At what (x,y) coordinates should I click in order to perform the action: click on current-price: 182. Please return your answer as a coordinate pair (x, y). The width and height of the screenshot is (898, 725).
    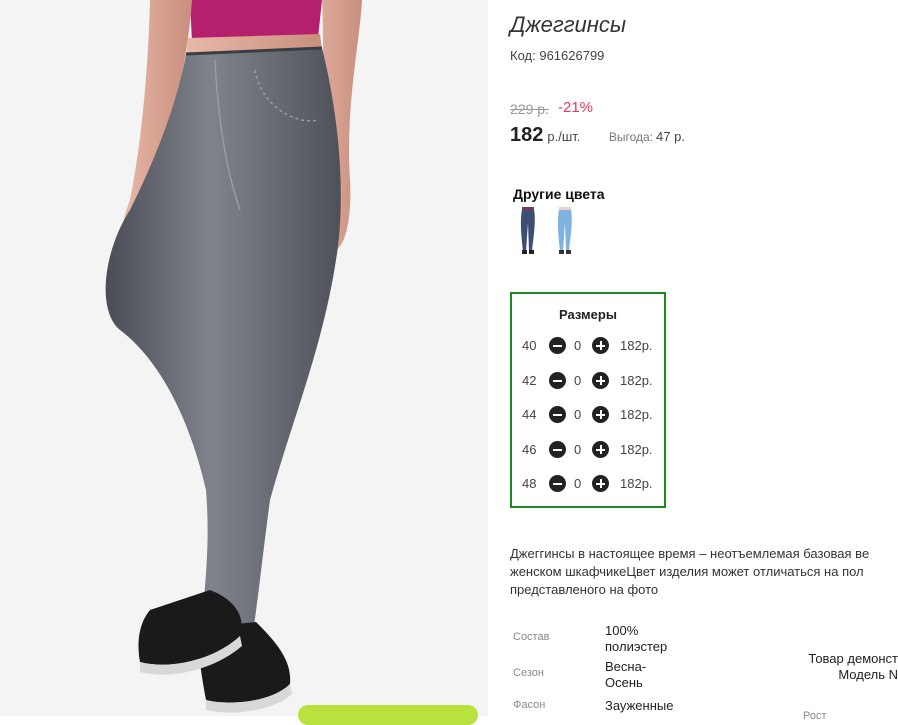
    Looking at the image, I should click on (527, 135).